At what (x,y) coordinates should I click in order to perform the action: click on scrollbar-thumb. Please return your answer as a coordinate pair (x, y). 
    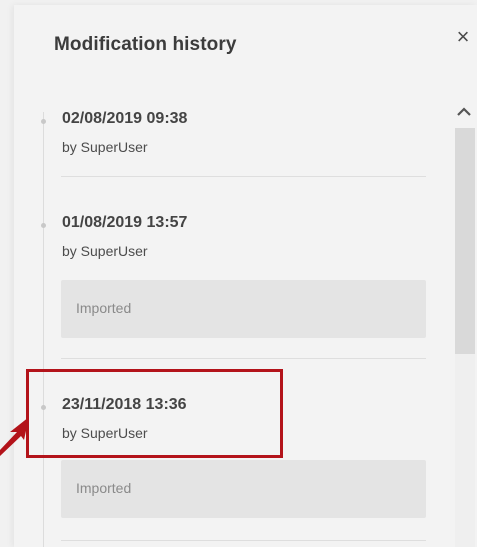
    Looking at the image, I should click on (465, 241).